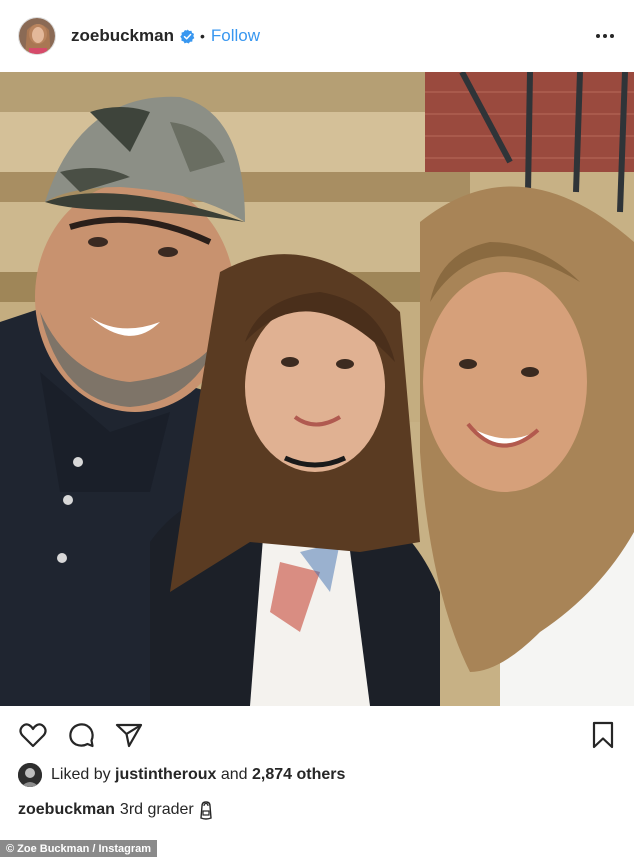 This screenshot has height=857, width=634. What do you see at coordinates (81, 735) in the screenshot?
I see `comment-icon` at bounding box center [81, 735].